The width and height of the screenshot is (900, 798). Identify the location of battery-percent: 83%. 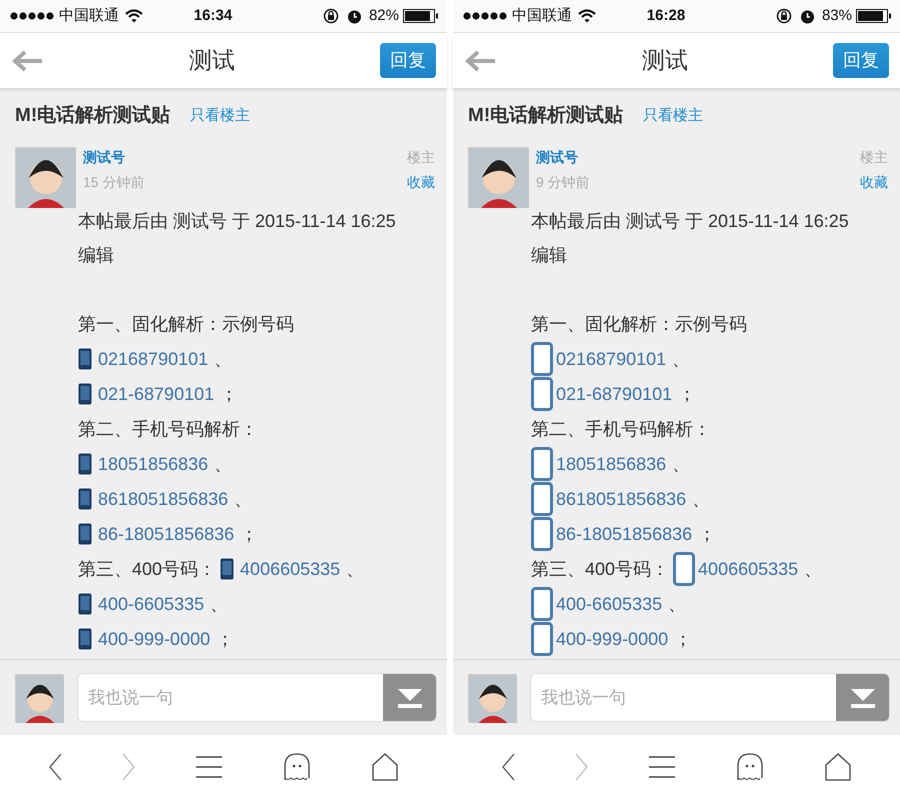
(837, 16).